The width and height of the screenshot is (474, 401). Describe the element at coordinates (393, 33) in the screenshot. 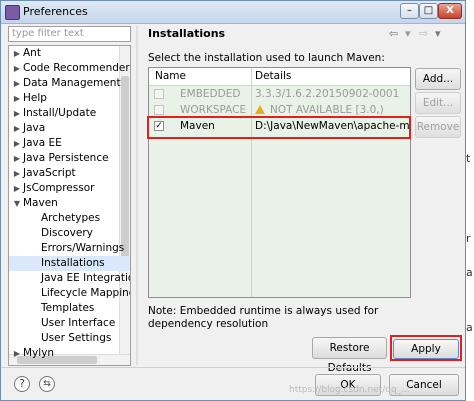

I see `back-arrow-icon: ⇦` at that location.